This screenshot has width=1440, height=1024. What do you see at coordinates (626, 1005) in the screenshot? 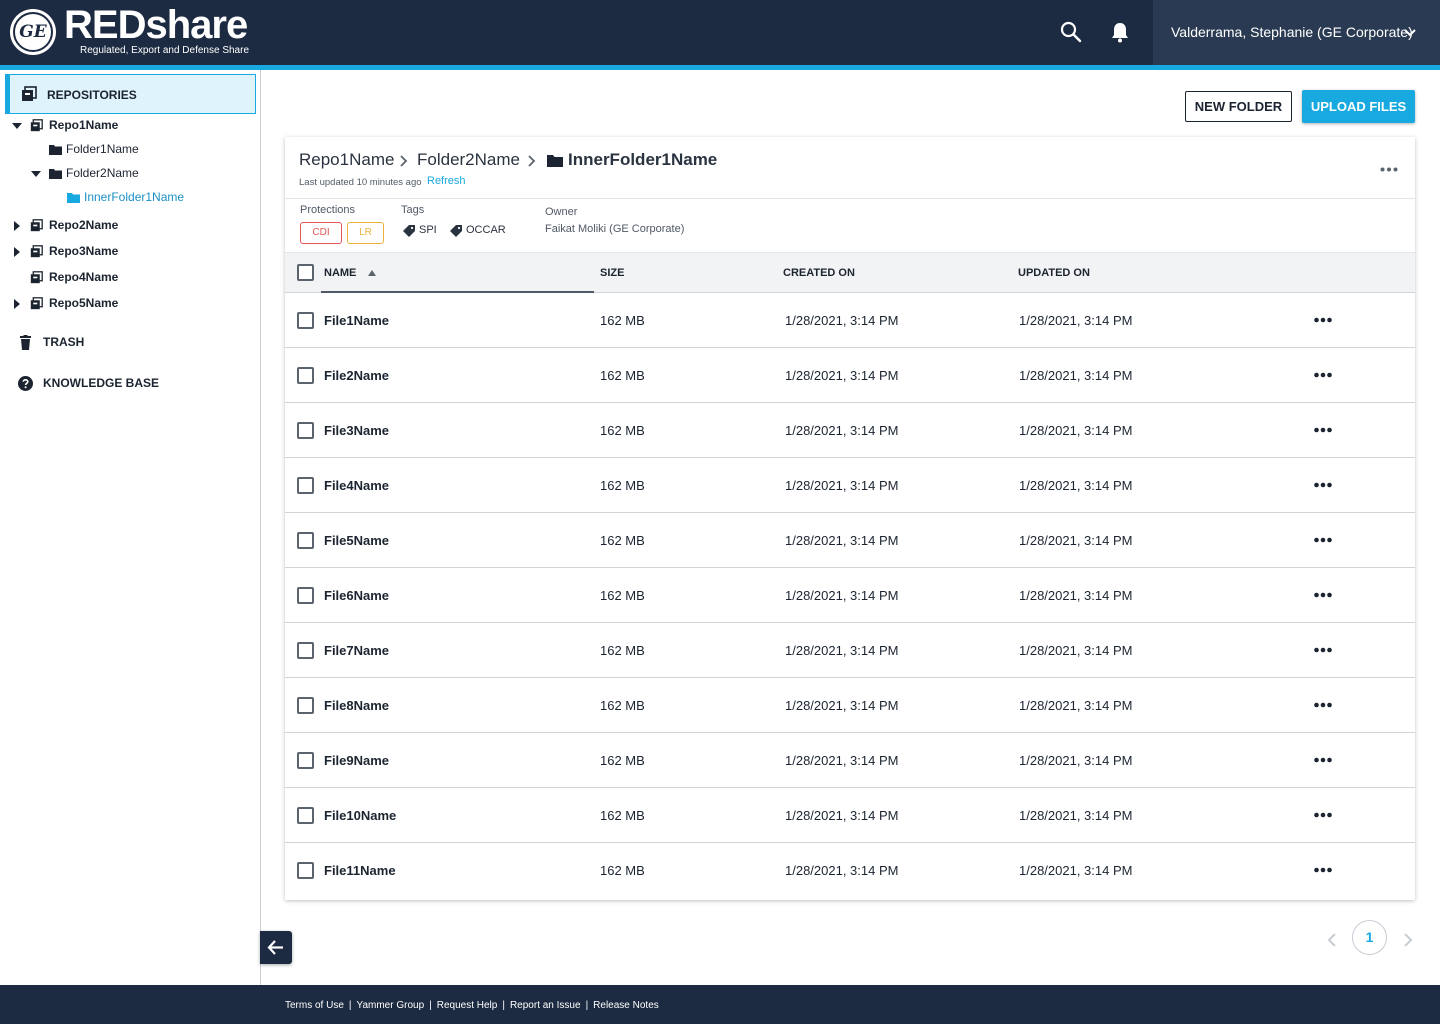
I see `footer-link-release-notes: Release Notes` at bounding box center [626, 1005].